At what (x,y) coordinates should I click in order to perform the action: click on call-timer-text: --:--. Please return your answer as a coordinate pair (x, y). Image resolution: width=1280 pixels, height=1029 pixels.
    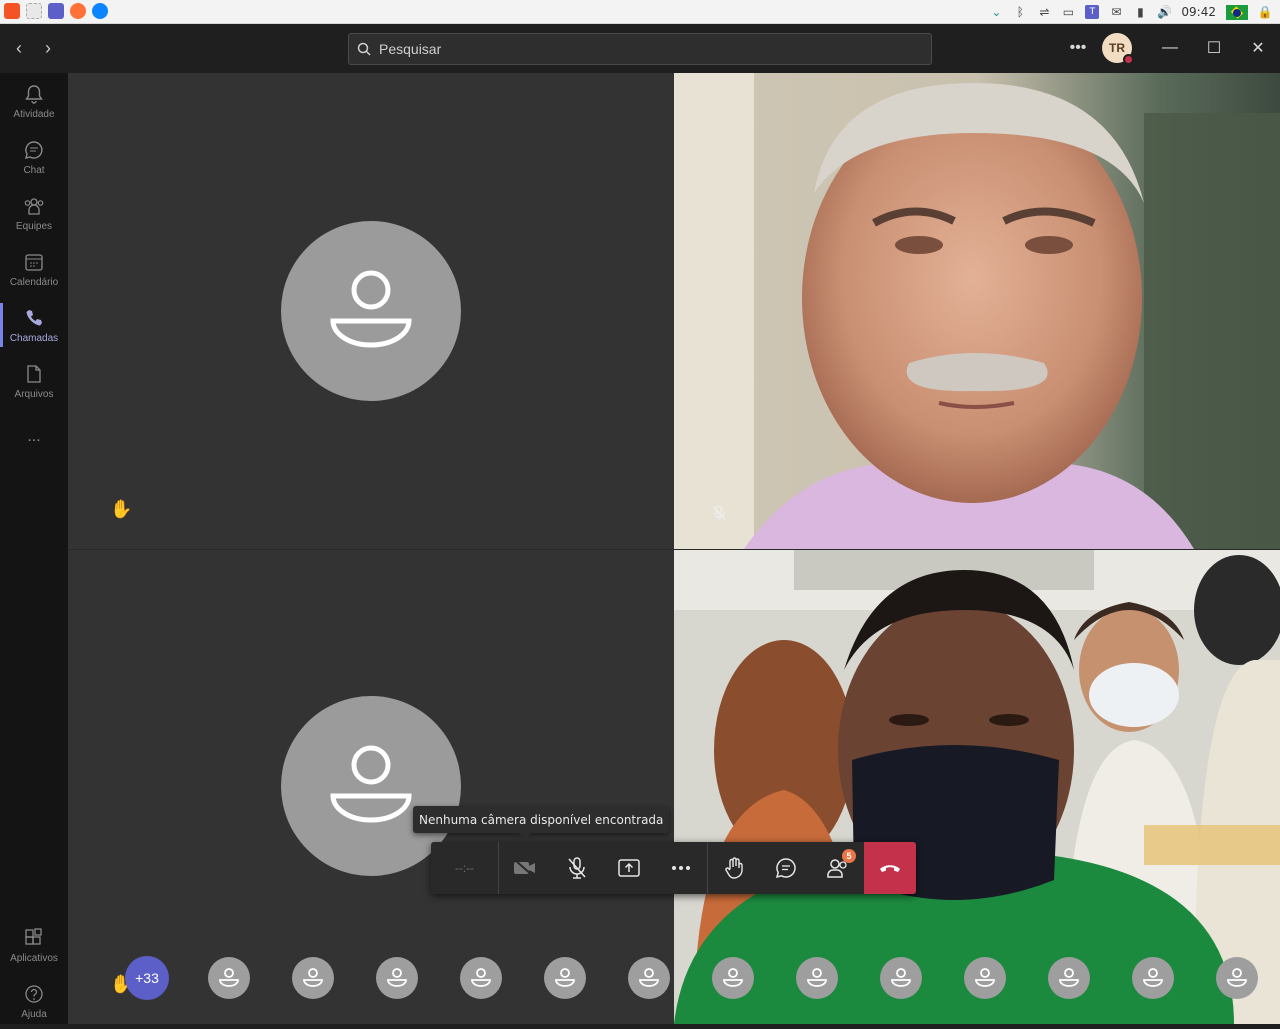
    Looking at the image, I should click on (464, 868).